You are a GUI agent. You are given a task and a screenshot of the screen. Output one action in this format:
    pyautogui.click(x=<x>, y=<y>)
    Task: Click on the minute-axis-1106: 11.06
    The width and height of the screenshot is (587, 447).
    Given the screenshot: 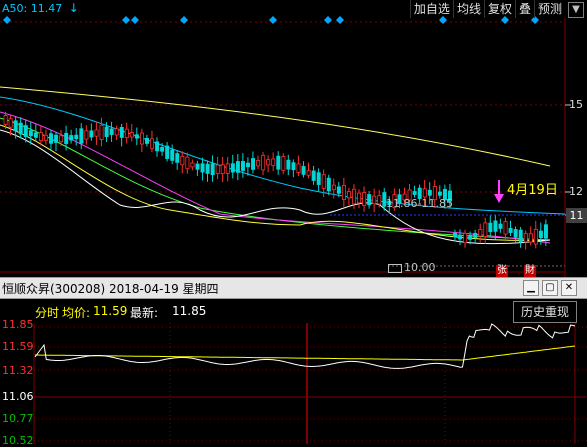 What is the action you would take?
    pyautogui.click(x=18, y=396)
    